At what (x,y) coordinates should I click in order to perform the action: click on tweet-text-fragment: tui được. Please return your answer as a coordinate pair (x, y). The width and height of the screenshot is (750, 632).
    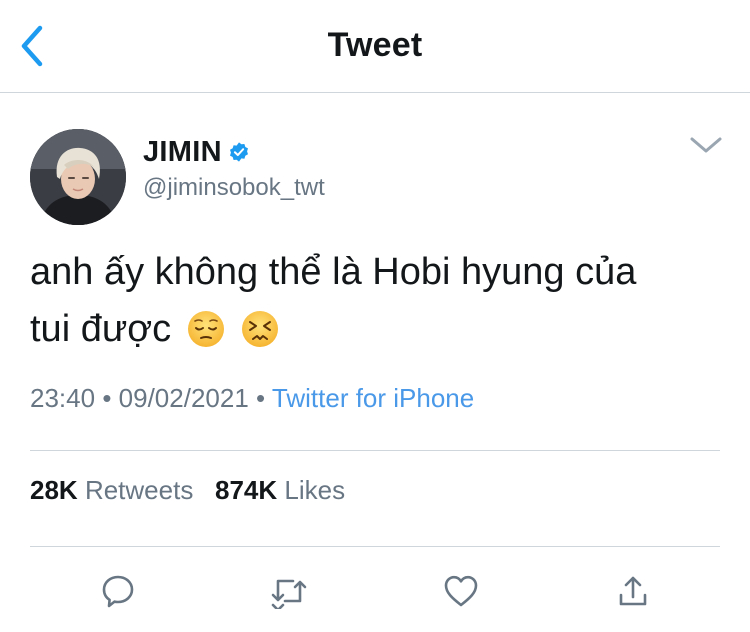
    Looking at the image, I should click on (101, 329).